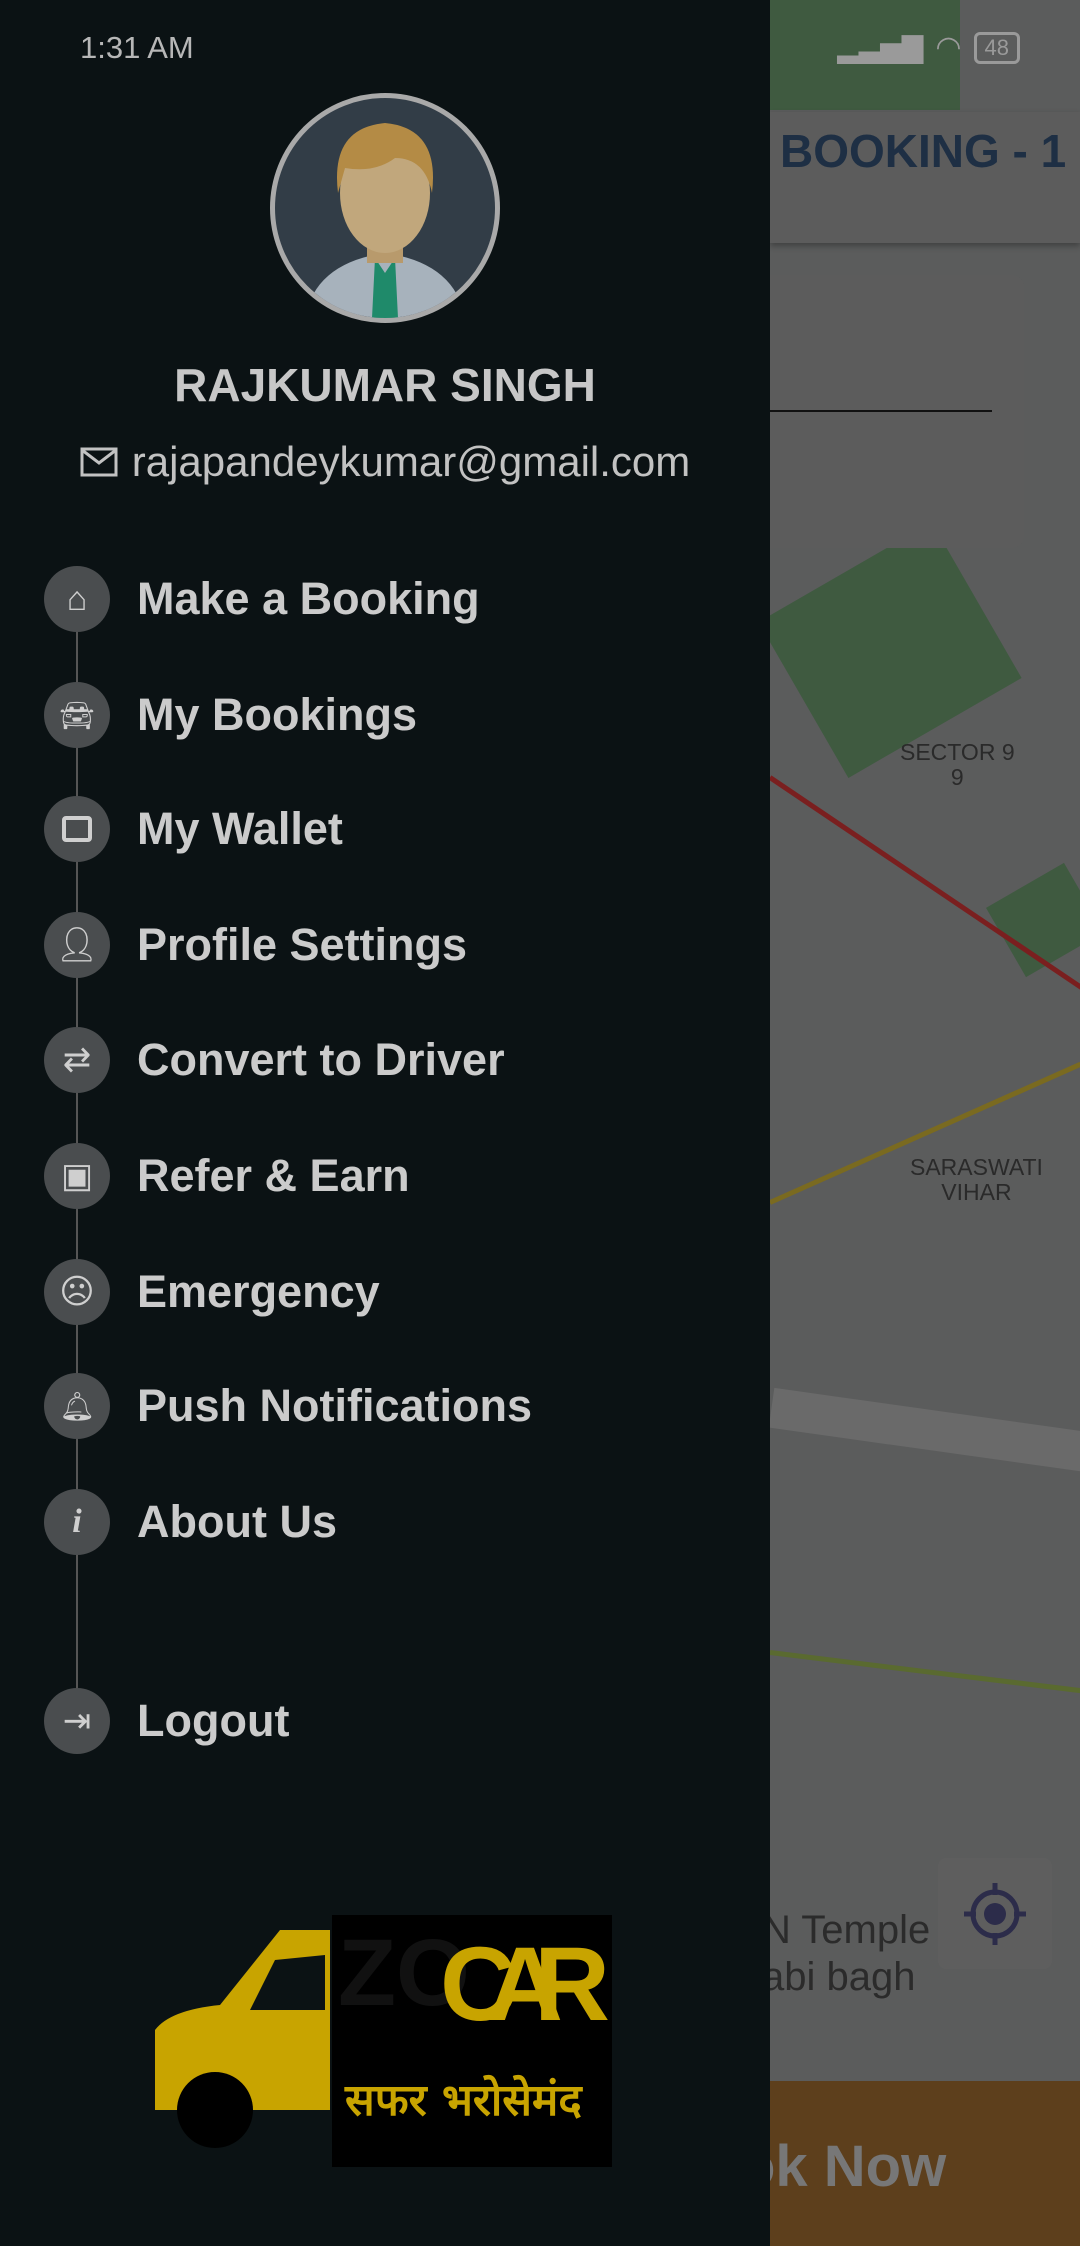 Image resolution: width=1080 pixels, height=2246 pixels. What do you see at coordinates (924, 1430) in the screenshot?
I see `map-road` at bounding box center [924, 1430].